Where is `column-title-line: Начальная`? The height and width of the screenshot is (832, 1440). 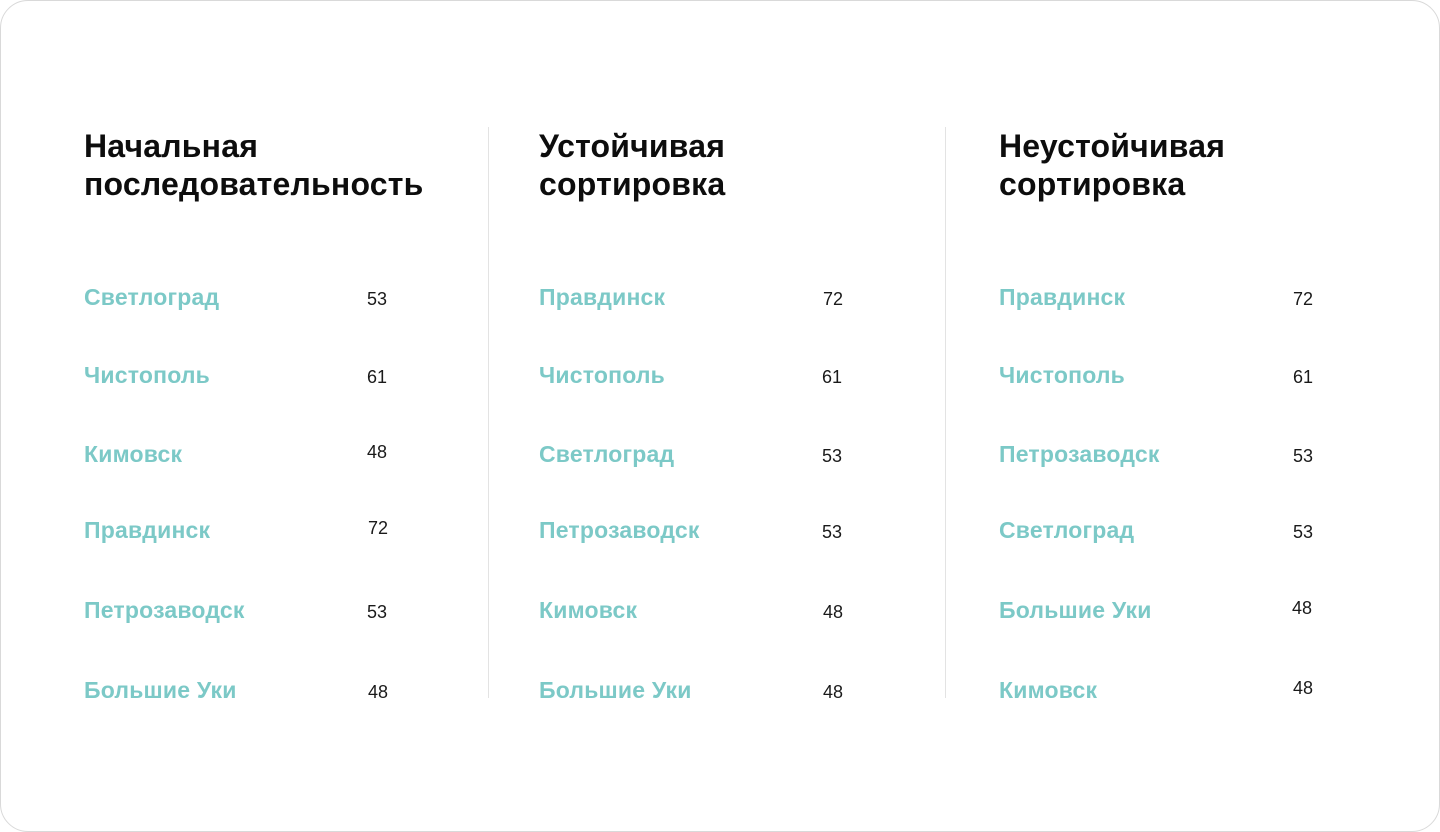 column-title-line: Начальная is located at coordinates (171, 146).